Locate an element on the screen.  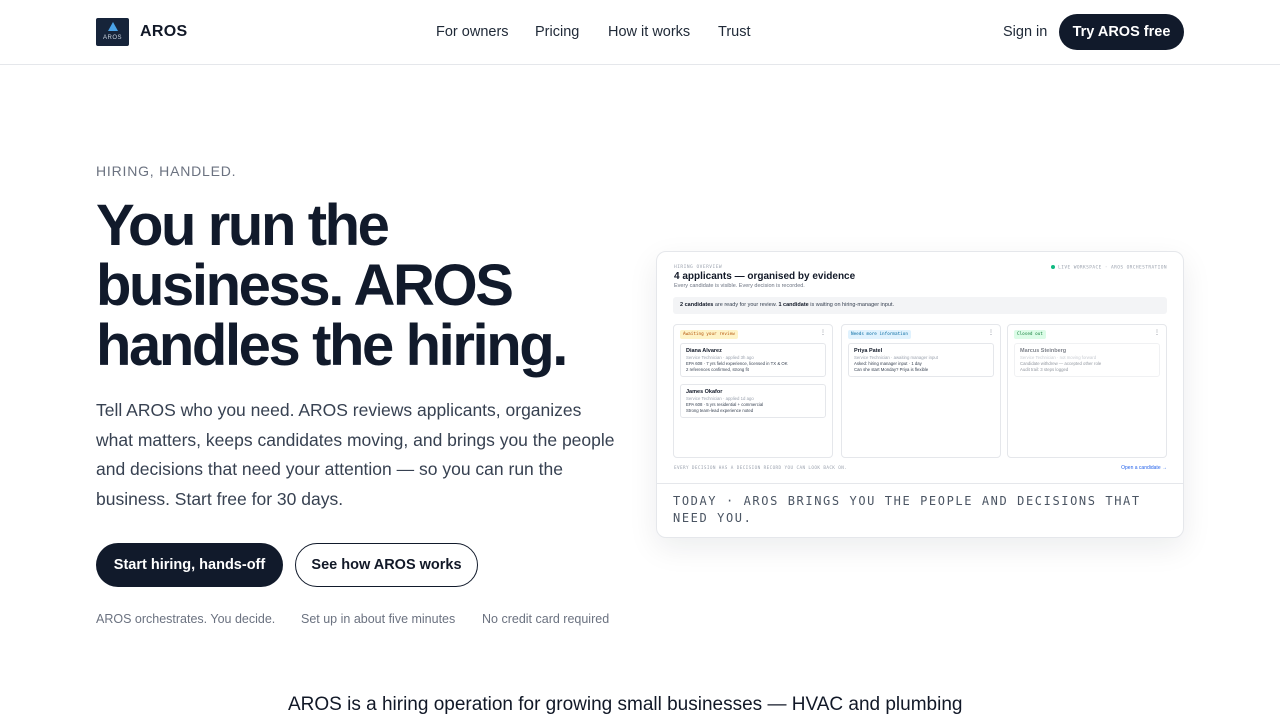
preview-overline: HIRING OVERVIEW is located at coordinates (698, 267).